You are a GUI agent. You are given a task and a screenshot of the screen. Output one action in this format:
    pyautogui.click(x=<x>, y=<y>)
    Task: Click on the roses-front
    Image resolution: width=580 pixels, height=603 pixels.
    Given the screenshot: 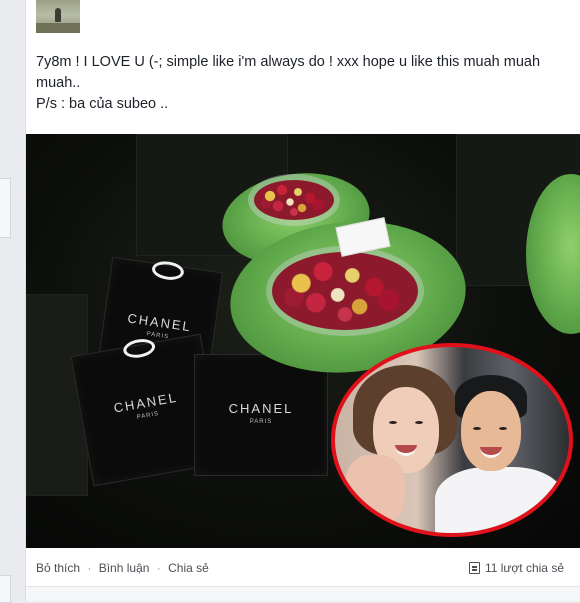 What is the action you would take?
    pyautogui.click(x=345, y=291)
    